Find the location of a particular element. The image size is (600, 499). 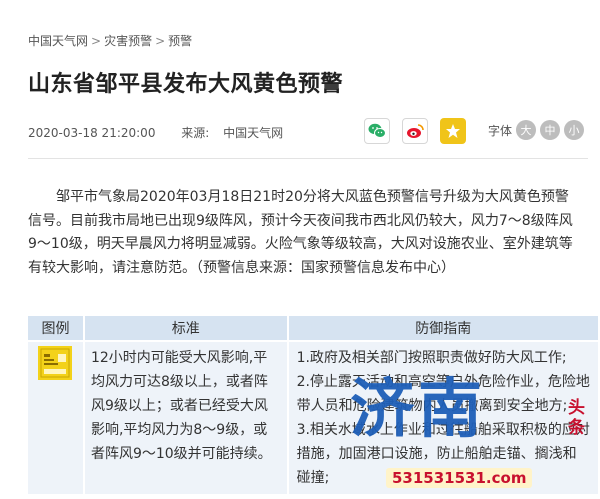

favorite-icon is located at coordinates (453, 131).